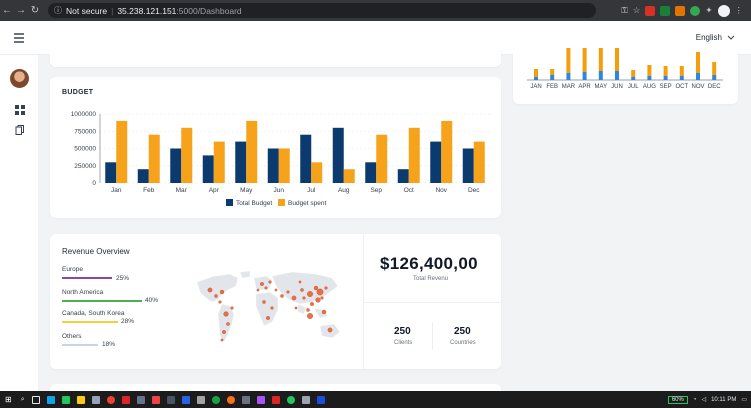 The width and height of the screenshot is (751, 408). What do you see at coordinates (307, 203) in the screenshot?
I see `legend-label: Budget spent` at bounding box center [307, 203].